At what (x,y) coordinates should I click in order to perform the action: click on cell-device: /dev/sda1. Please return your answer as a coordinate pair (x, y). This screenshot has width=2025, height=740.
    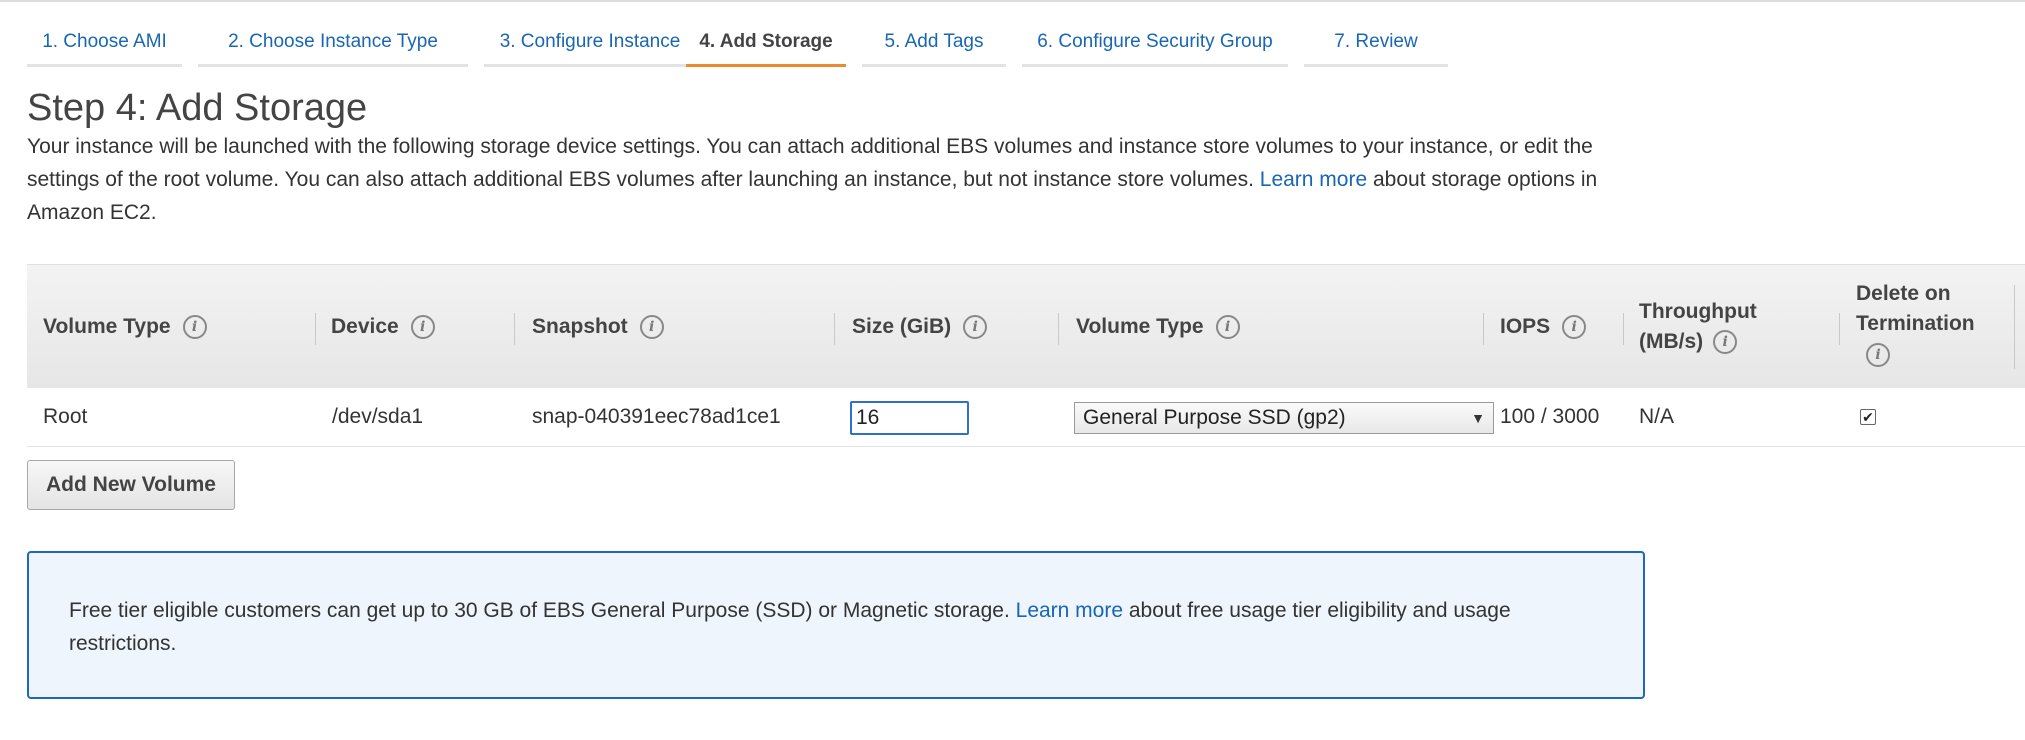
    Looking at the image, I should click on (378, 416).